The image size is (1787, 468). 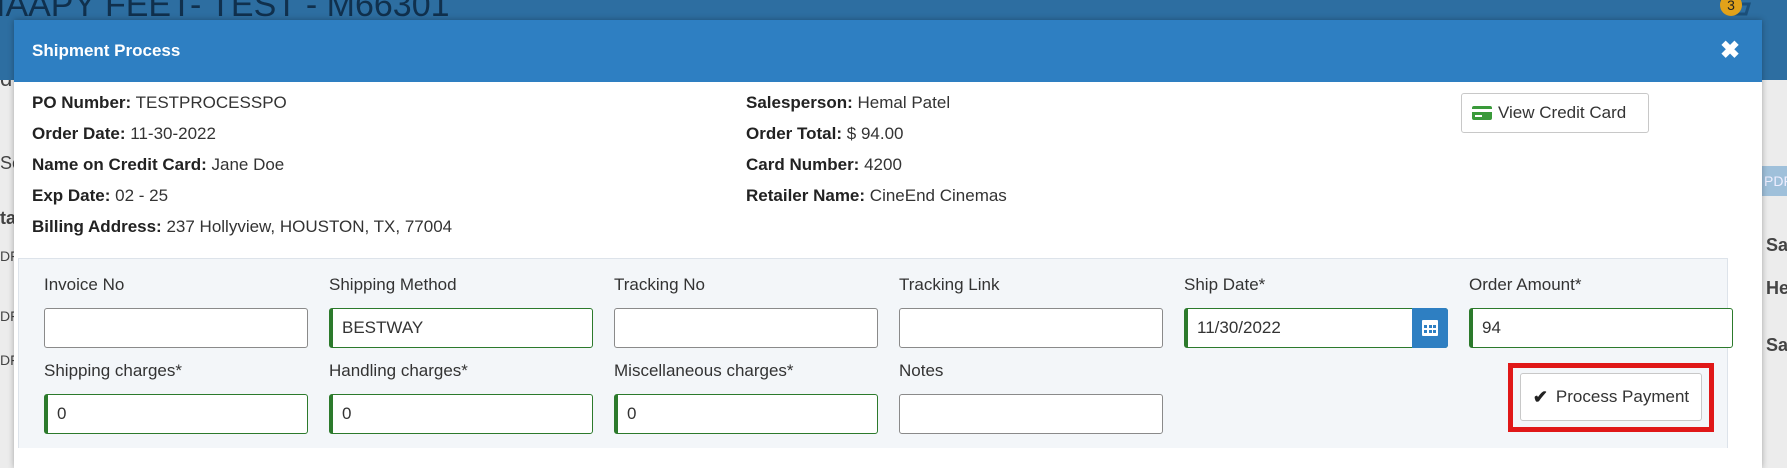 I want to click on order-date-row: Order Date: 11-30-2022, so click(x=242, y=139).